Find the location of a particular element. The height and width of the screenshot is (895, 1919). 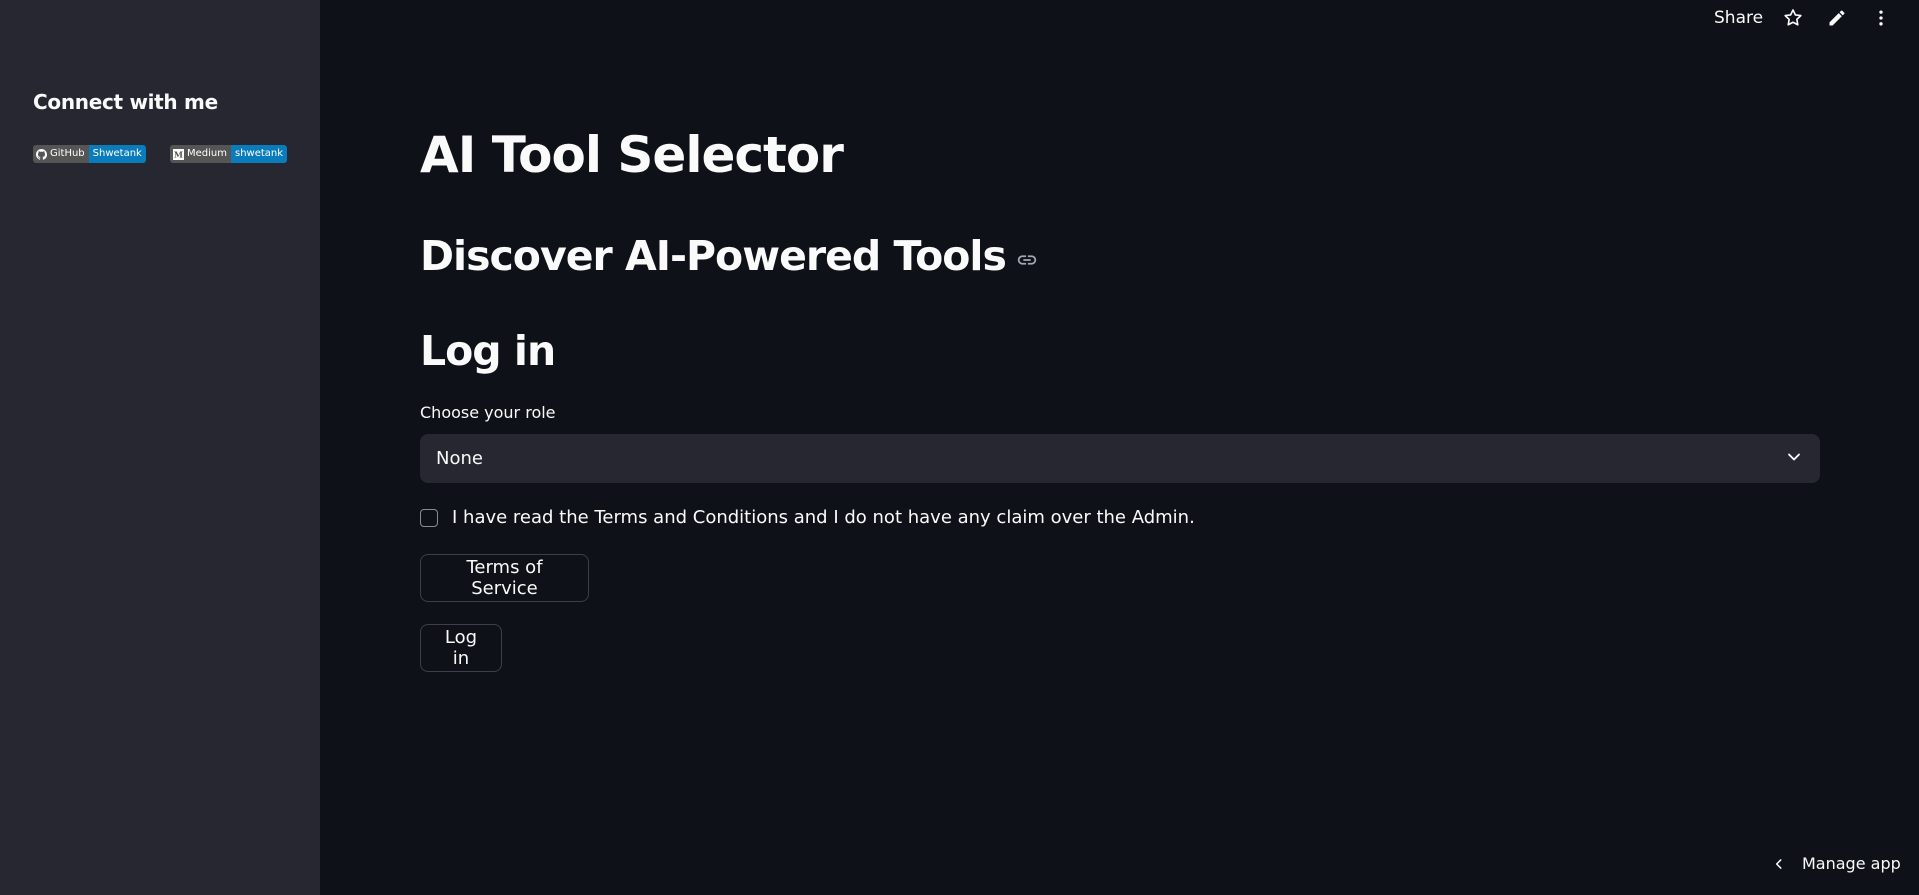

github-badge-left: GitHub is located at coordinates (61, 154).